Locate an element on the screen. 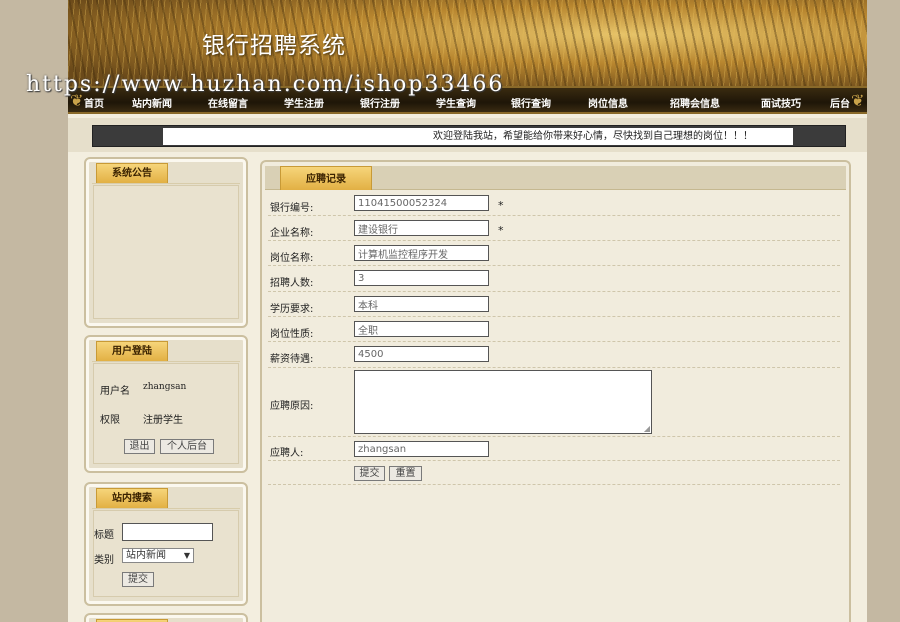 Image resolution: width=900 pixels, height=622 pixels. watermark-text: https://www.huzhan.com/ishop33466 is located at coordinates (265, 84).